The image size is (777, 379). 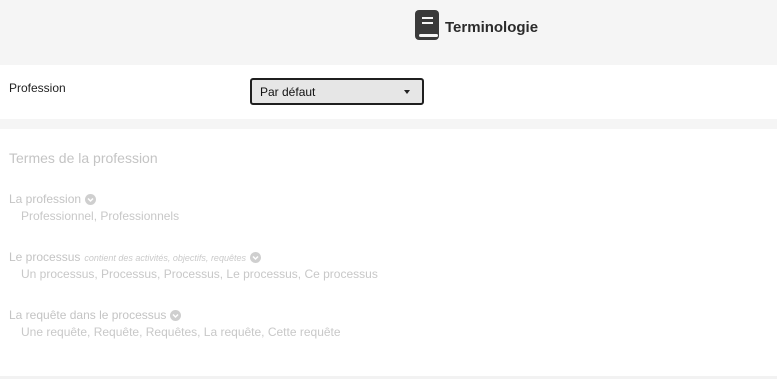 What do you see at coordinates (100, 216) in the screenshot?
I see `term-values: Professionnel, Professionnels` at bounding box center [100, 216].